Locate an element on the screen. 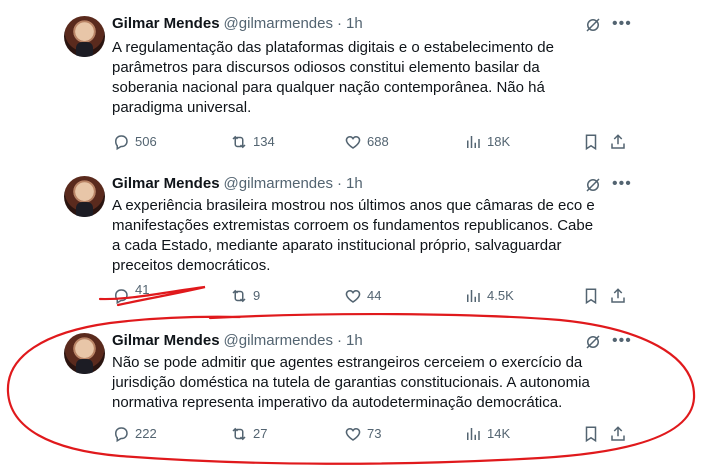 Image resolution: width=702 pixels, height=467 pixels. like-count: 44 is located at coordinates (374, 295).